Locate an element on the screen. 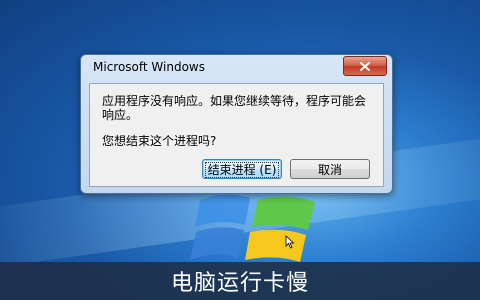 The image size is (480, 300). caption-text: 电脑运行卡慢 is located at coordinates (239, 283).